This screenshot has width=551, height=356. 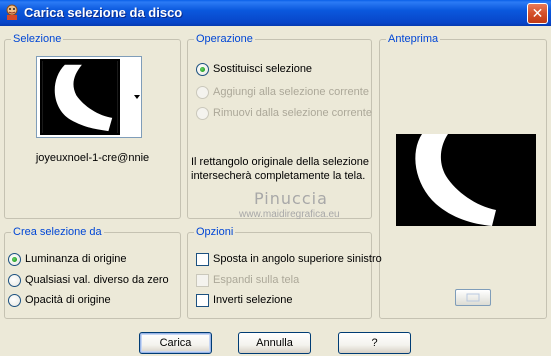 I want to click on watermark-name: Pinuccia, so click(x=291, y=198).